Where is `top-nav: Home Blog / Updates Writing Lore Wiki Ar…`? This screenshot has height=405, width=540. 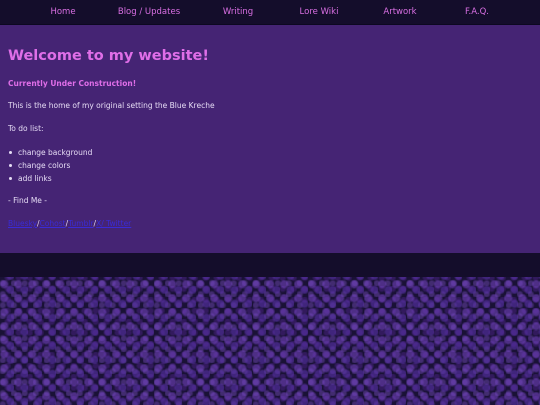
top-nav: Home Blog / Updates Writing Lore Wiki Ar… is located at coordinates (270, 12).